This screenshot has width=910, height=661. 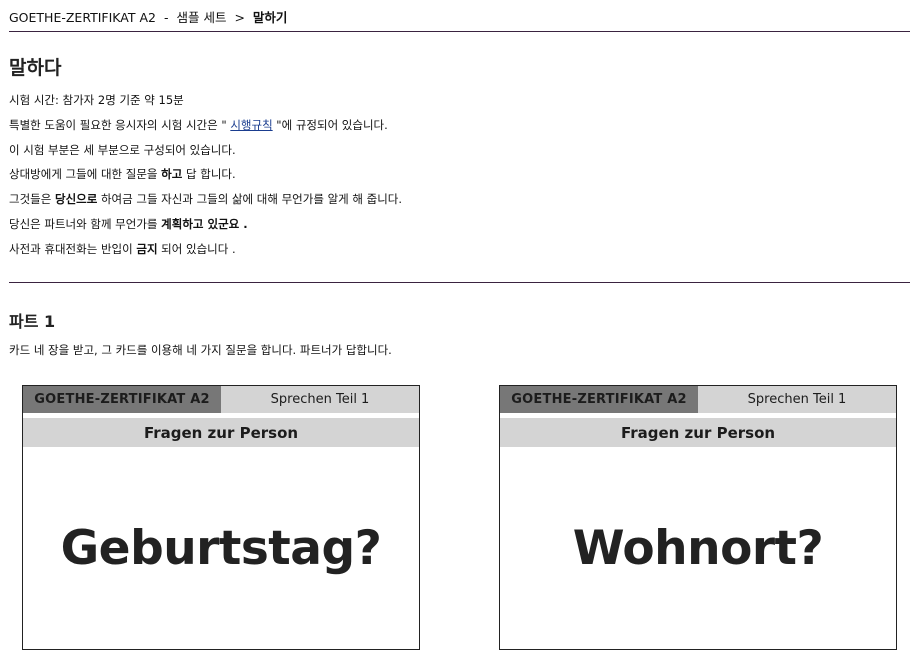 What do you see at coordinates (330, 125) in the screenshot?
I see `info-special-needs-post: "에 규정되어 있습니다.` at bounding box center [330, 125].